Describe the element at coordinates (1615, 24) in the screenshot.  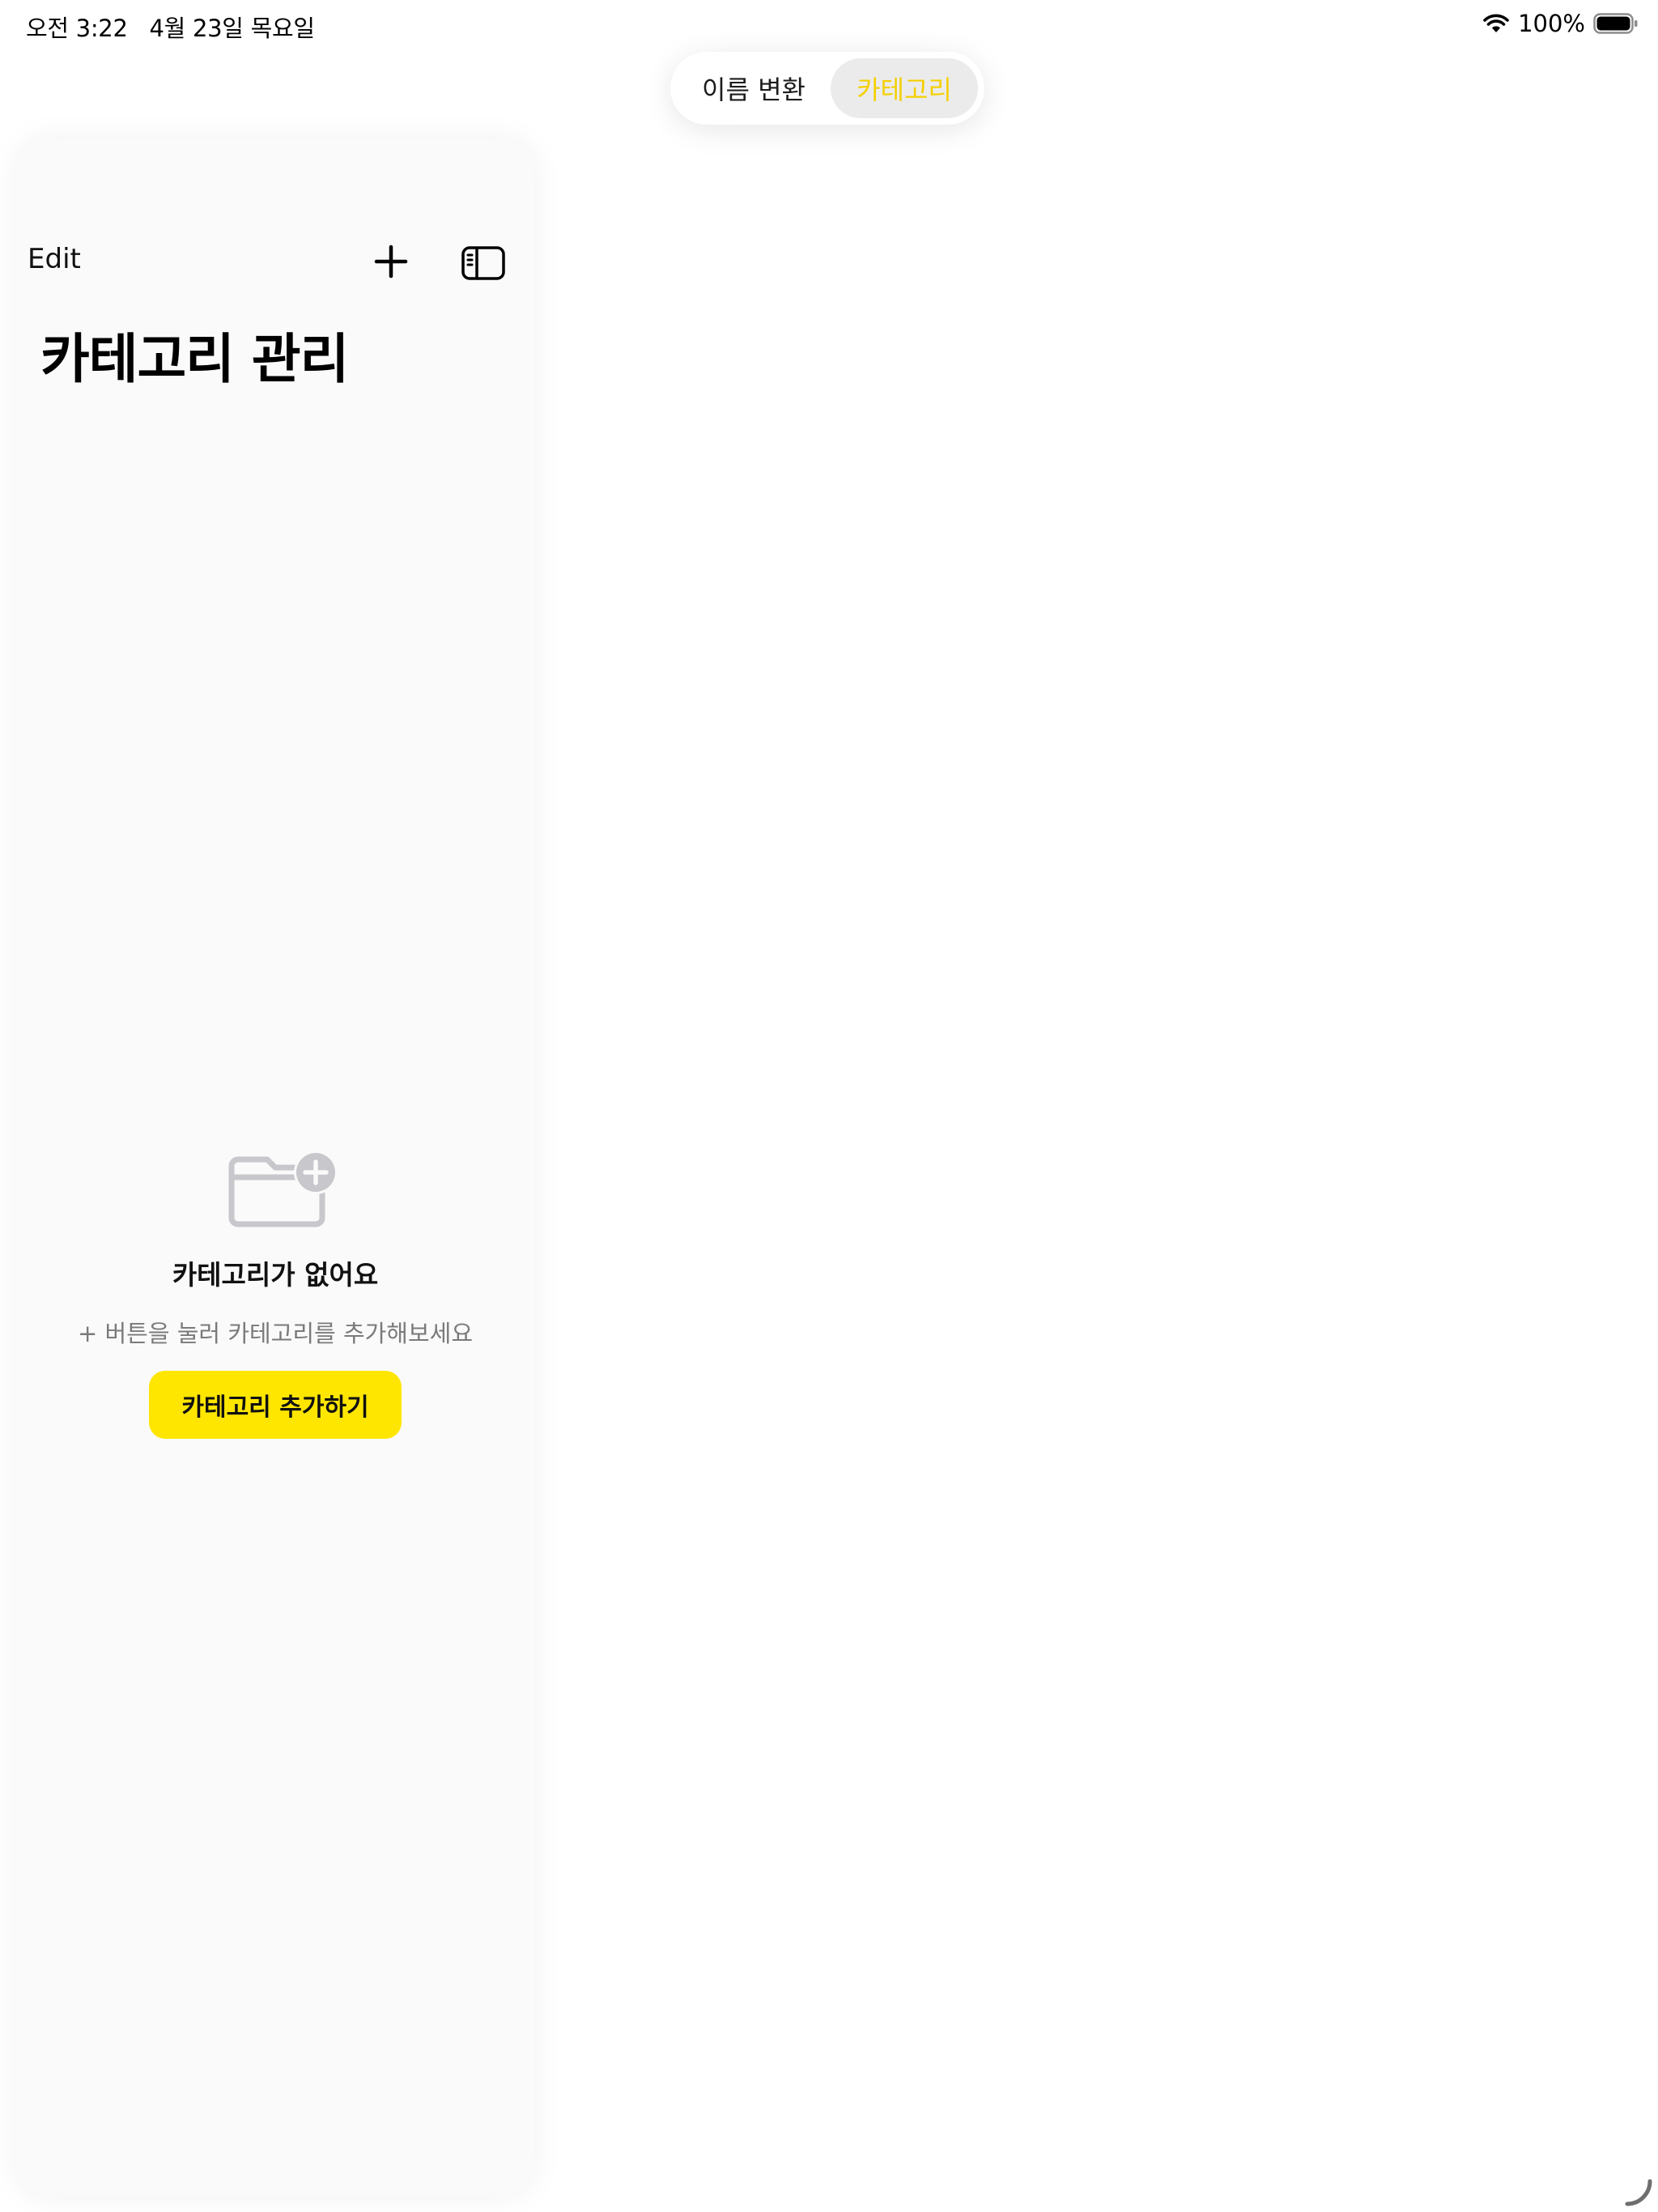
I see `battery-icon` at that location.